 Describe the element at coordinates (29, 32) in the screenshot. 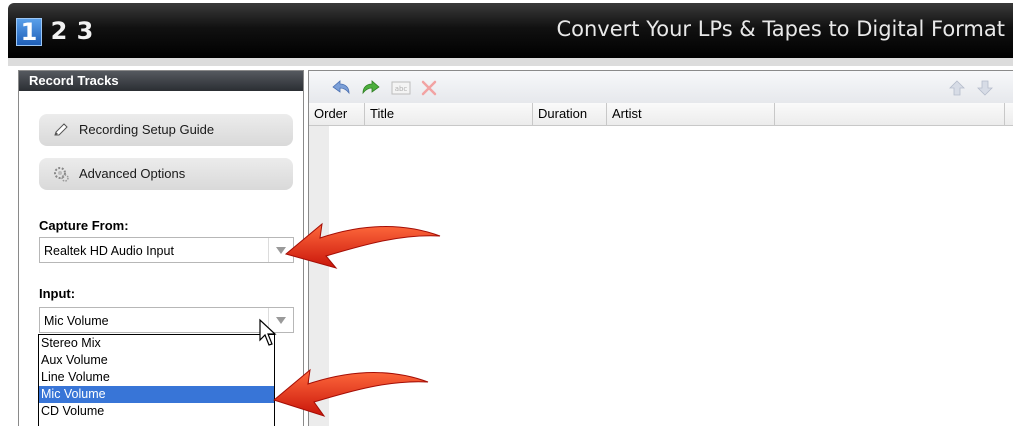

I see `step-1-tab: 1` at that location.